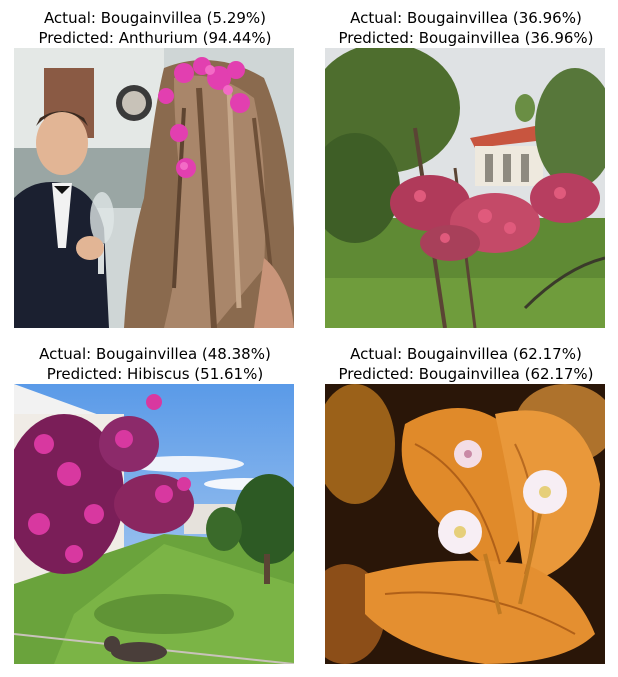 The image size is (618, 677). What do you see at coordinates (466, 38) in the screenshot?
I see `predicted-label: Predicted: Bougainvillea (36.96%)` at bounding box center [466, 38].